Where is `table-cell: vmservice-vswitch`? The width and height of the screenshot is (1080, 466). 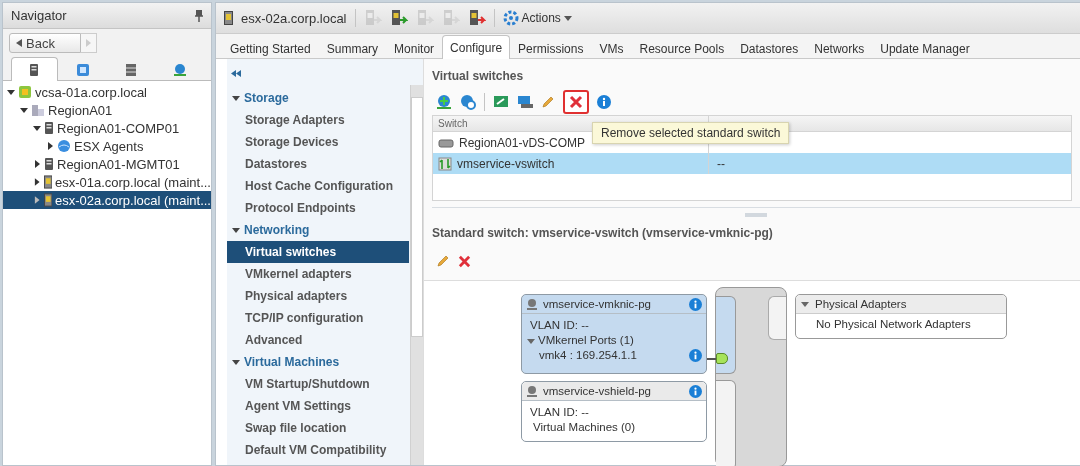 table-cell: vmservice-vswitch is located at coordinates (506, 163).